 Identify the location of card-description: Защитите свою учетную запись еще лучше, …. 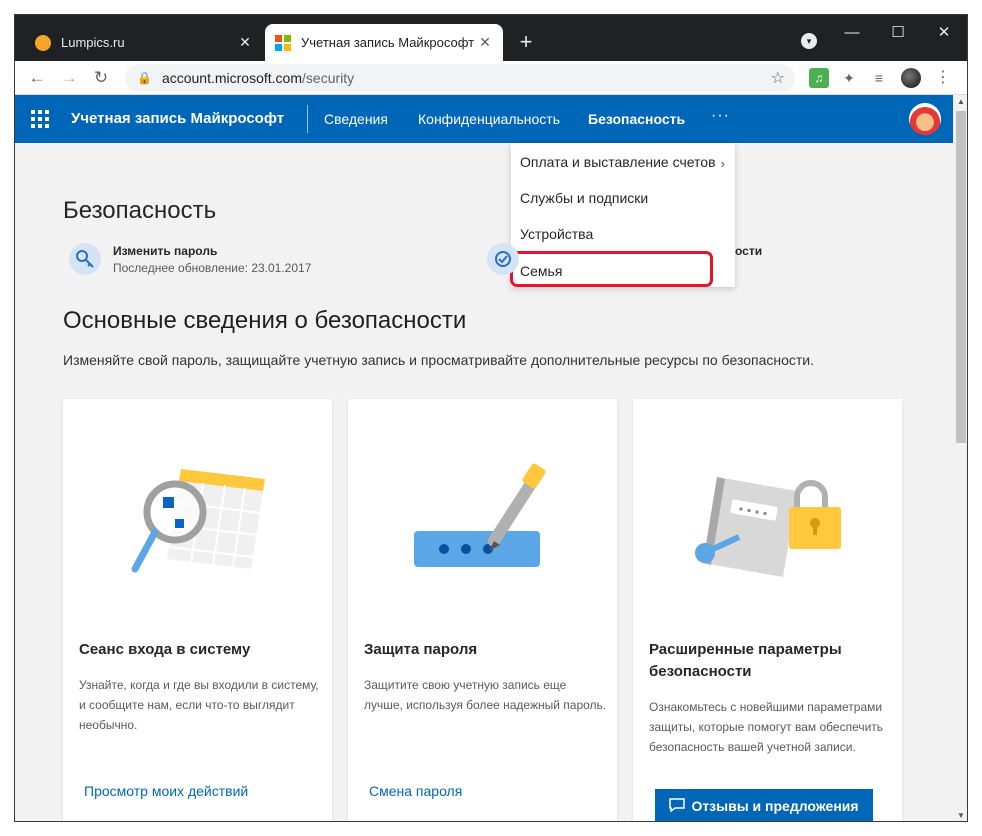
(485, 695).